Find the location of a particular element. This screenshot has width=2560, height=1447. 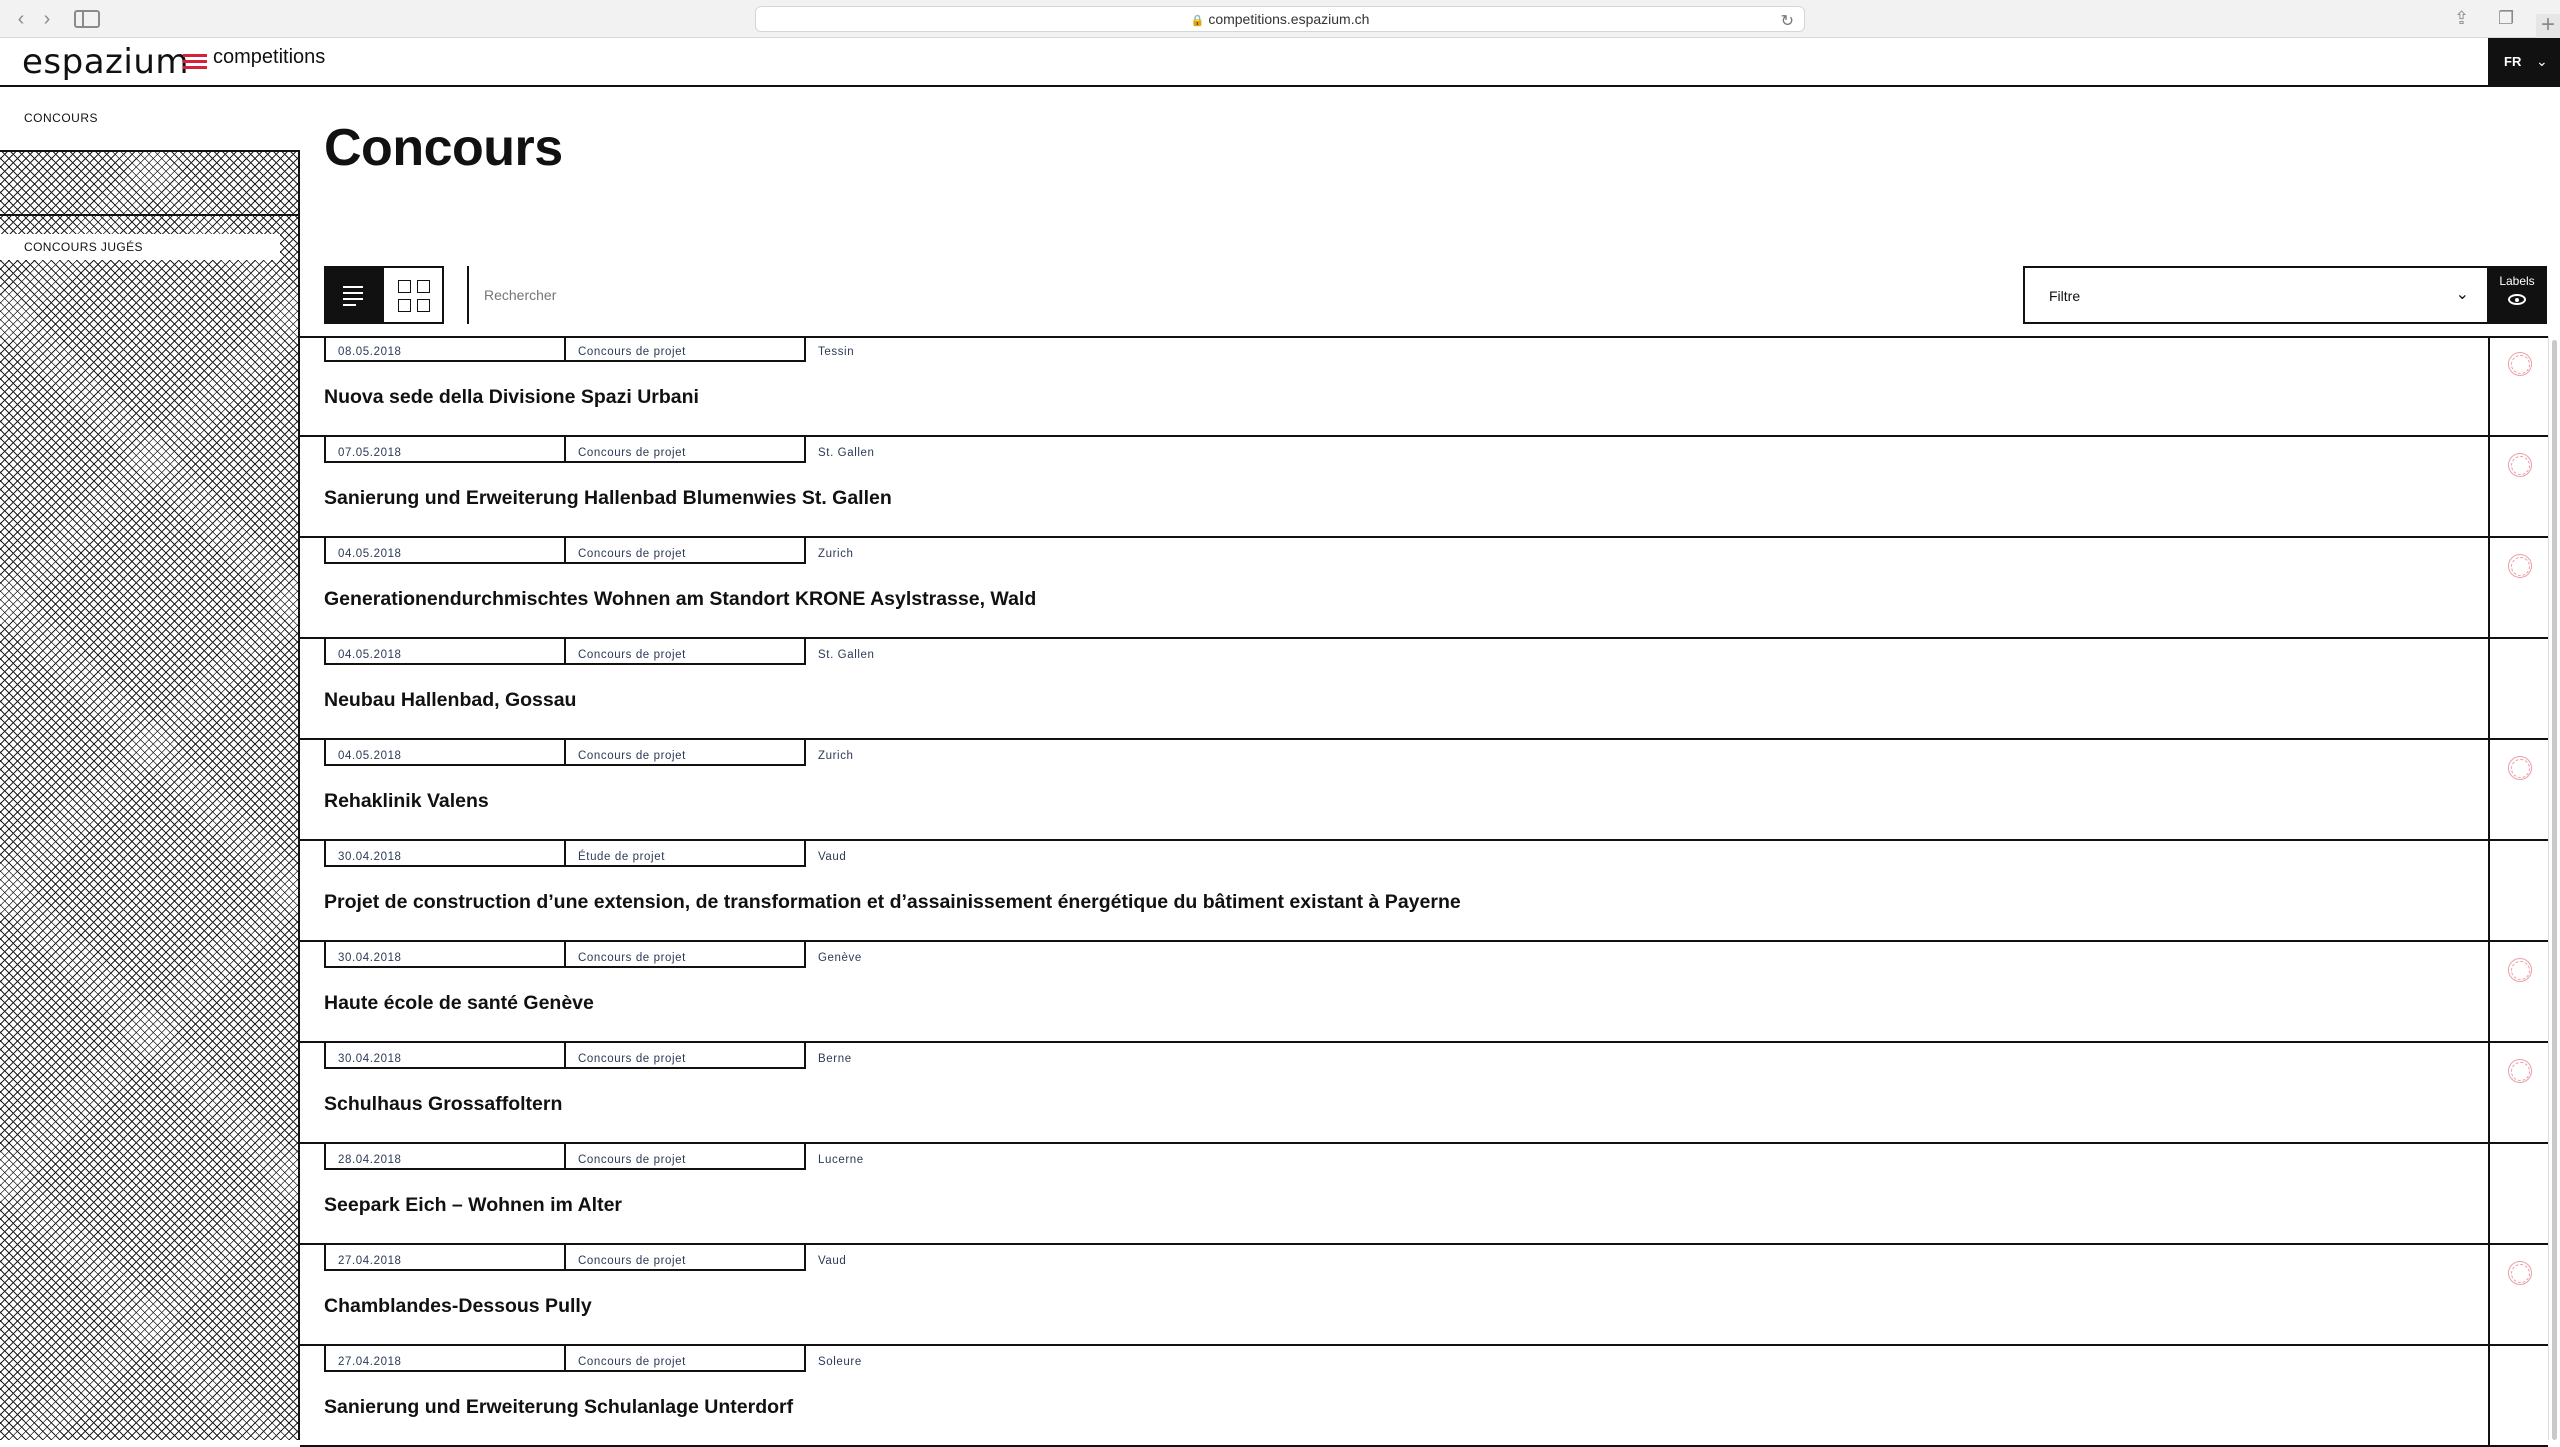

labels-toggle-button: Labels is located at coordinates (2517, 295).